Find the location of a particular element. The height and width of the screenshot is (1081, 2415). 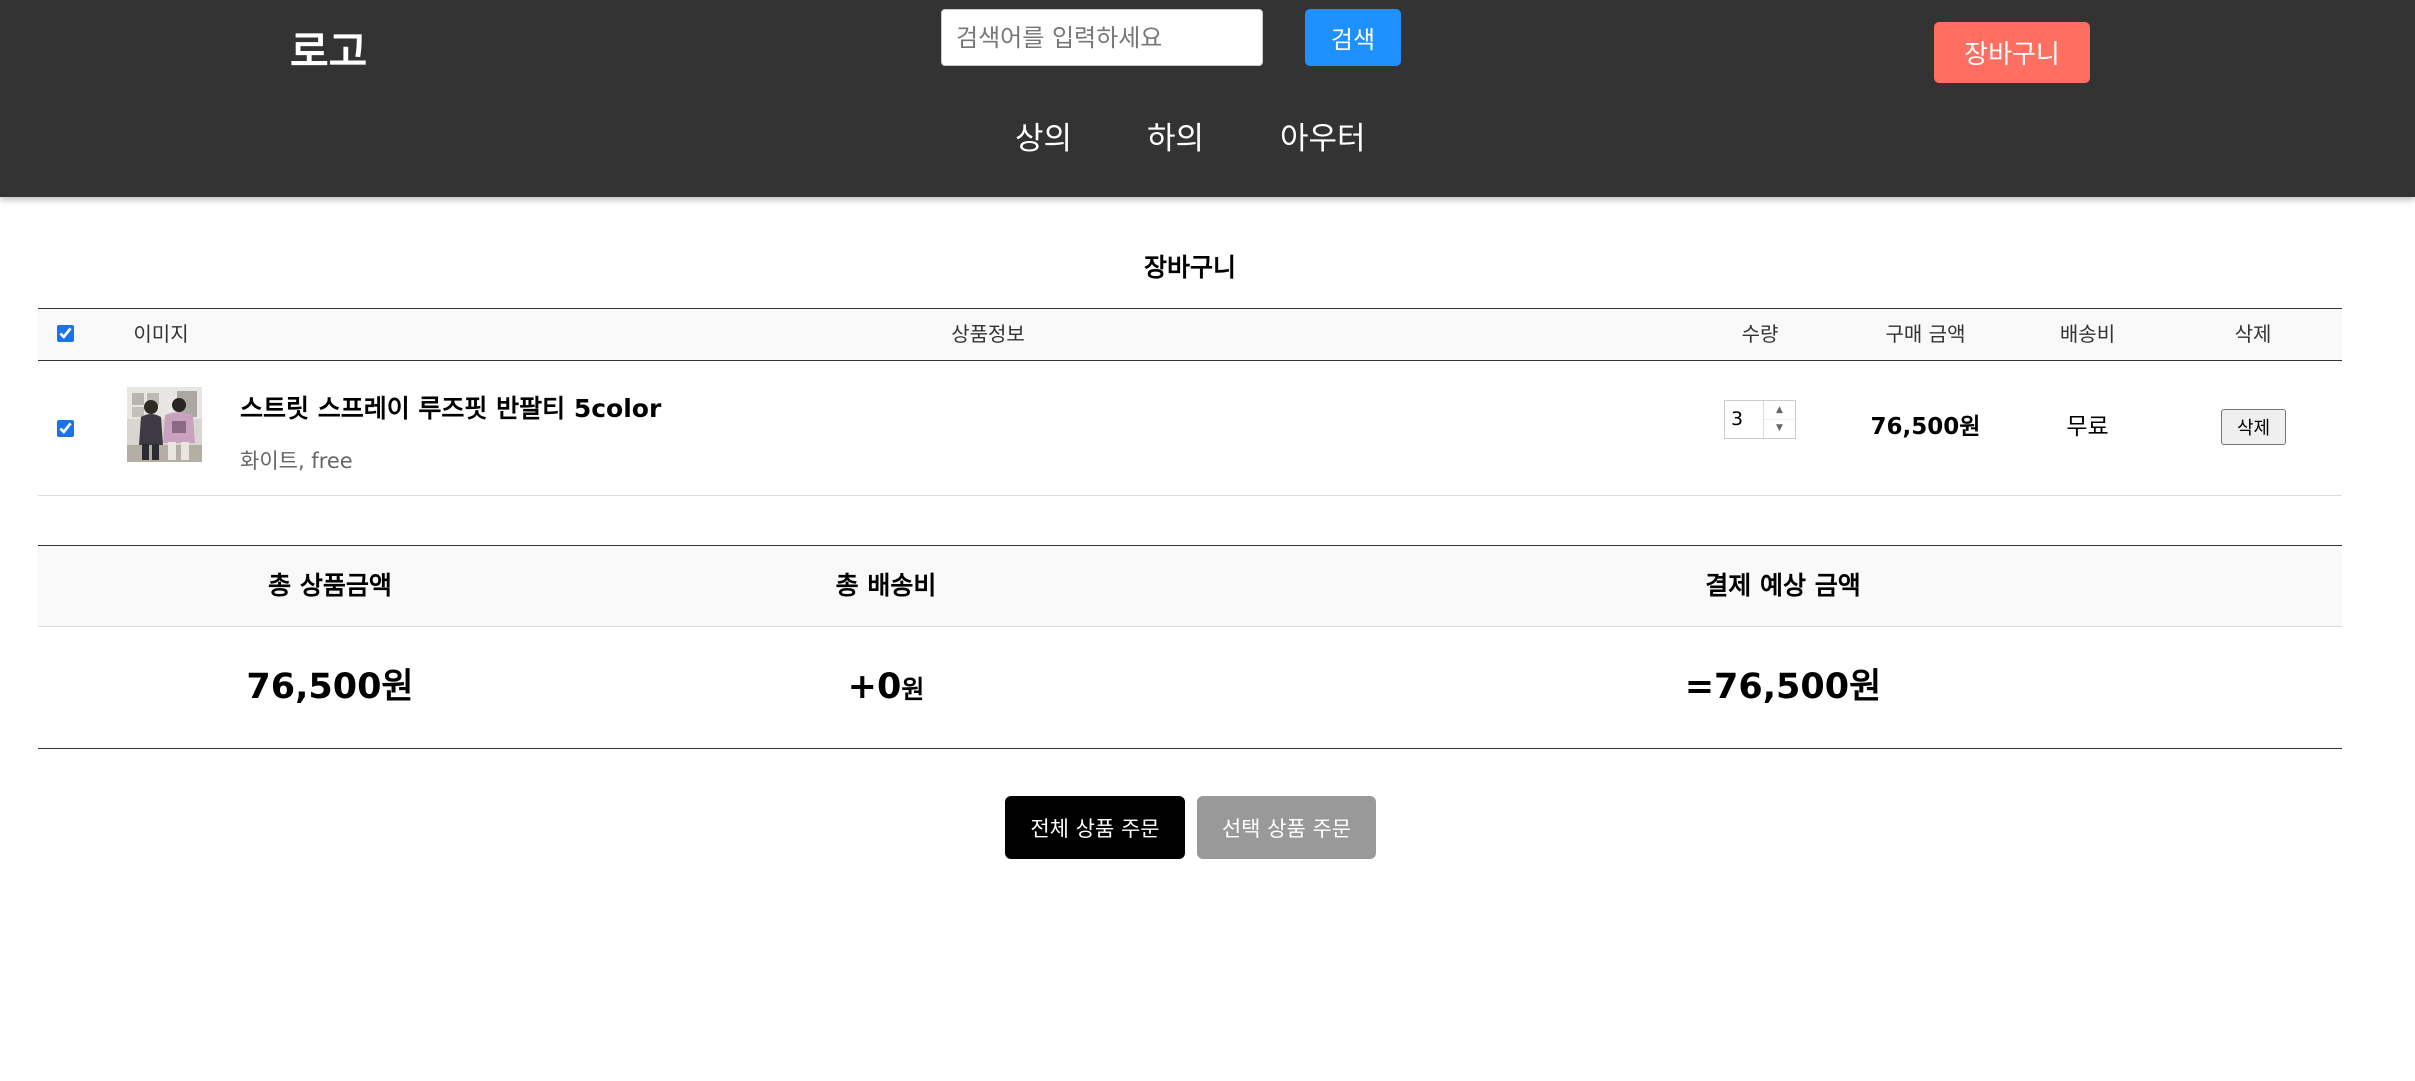

item-price: 76,500원 is located at coordinates (1925, 427).